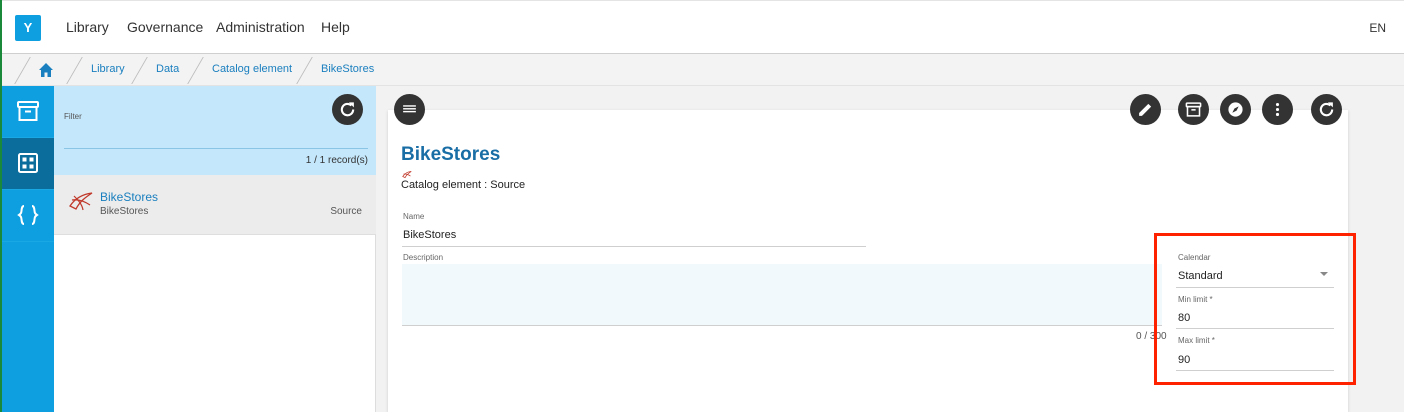 Image resolution: width=1404 pixels, height=412 pixels. Describe the element at coordinates (336, 160) in the screenshot. I see `record-count: 1 / 1 record(s)` at that location.